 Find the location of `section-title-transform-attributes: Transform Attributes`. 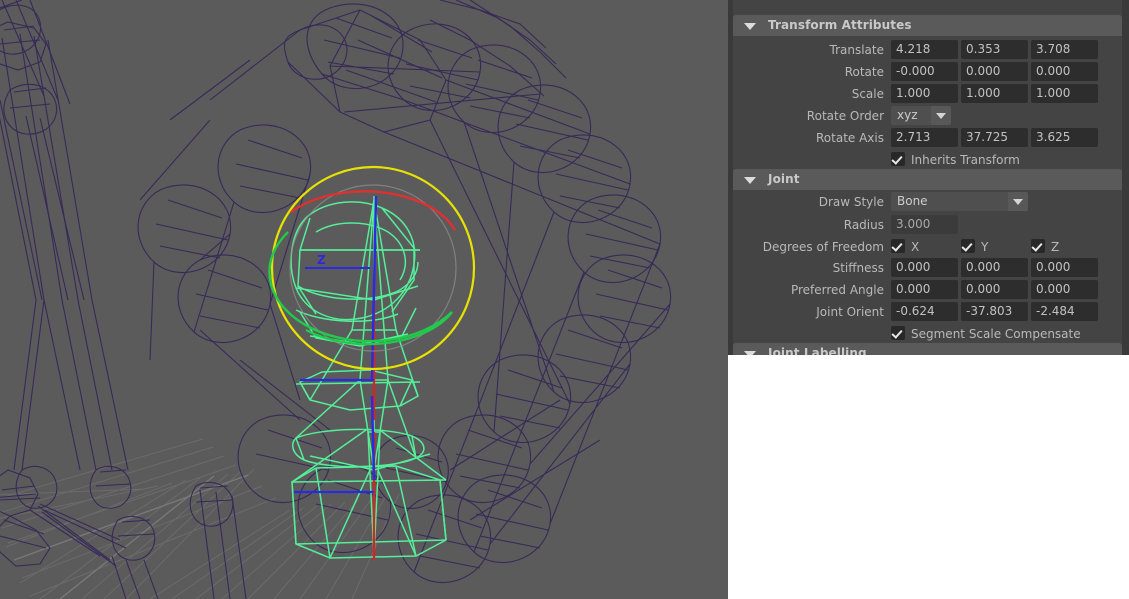

section-title-transform-attributes: Transform Attributes is located at coordinates (840, 25).